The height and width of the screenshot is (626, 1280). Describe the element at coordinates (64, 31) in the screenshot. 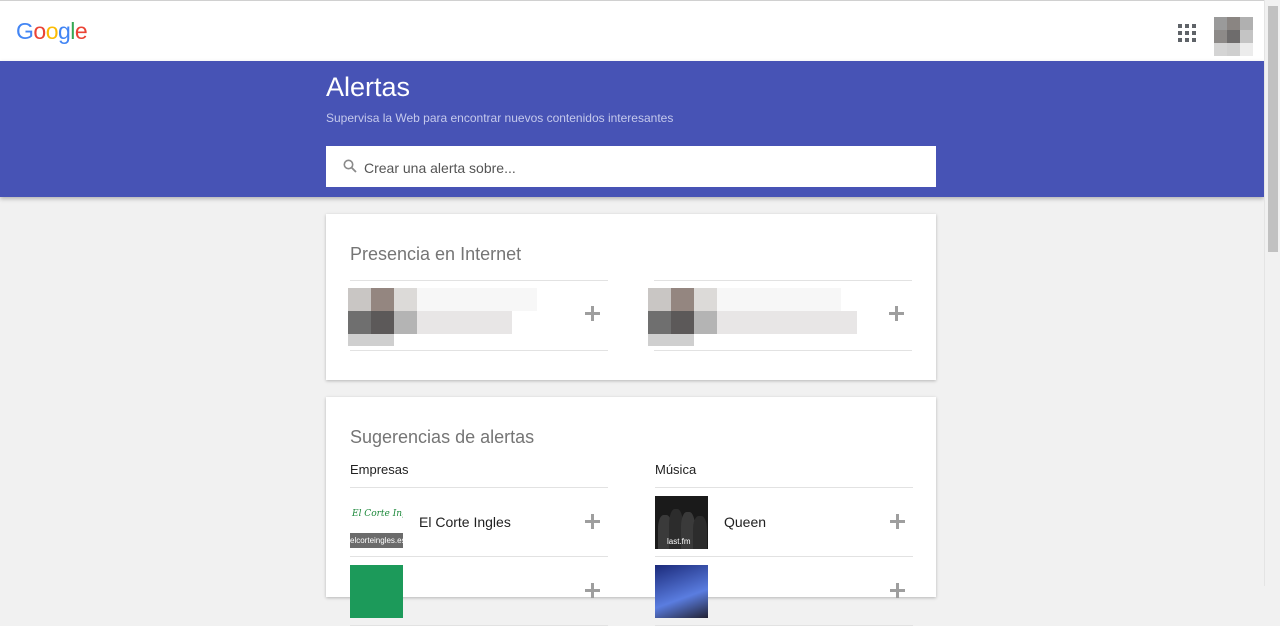

I see `logo-letter: g` at that location.